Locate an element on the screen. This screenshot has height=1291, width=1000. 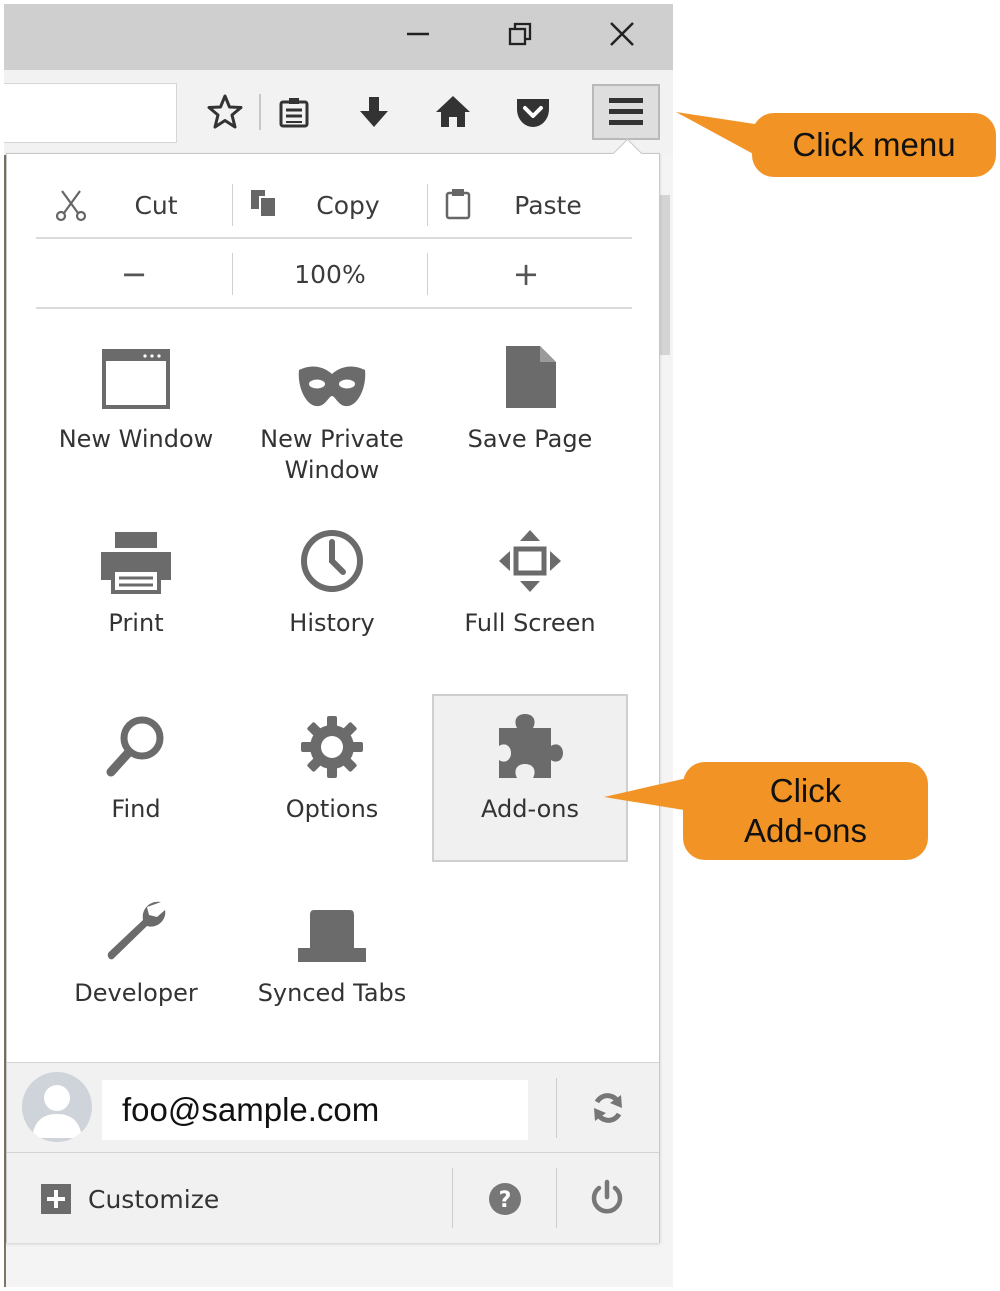
zoom-in-button: + is located at coordinates (526, 274).